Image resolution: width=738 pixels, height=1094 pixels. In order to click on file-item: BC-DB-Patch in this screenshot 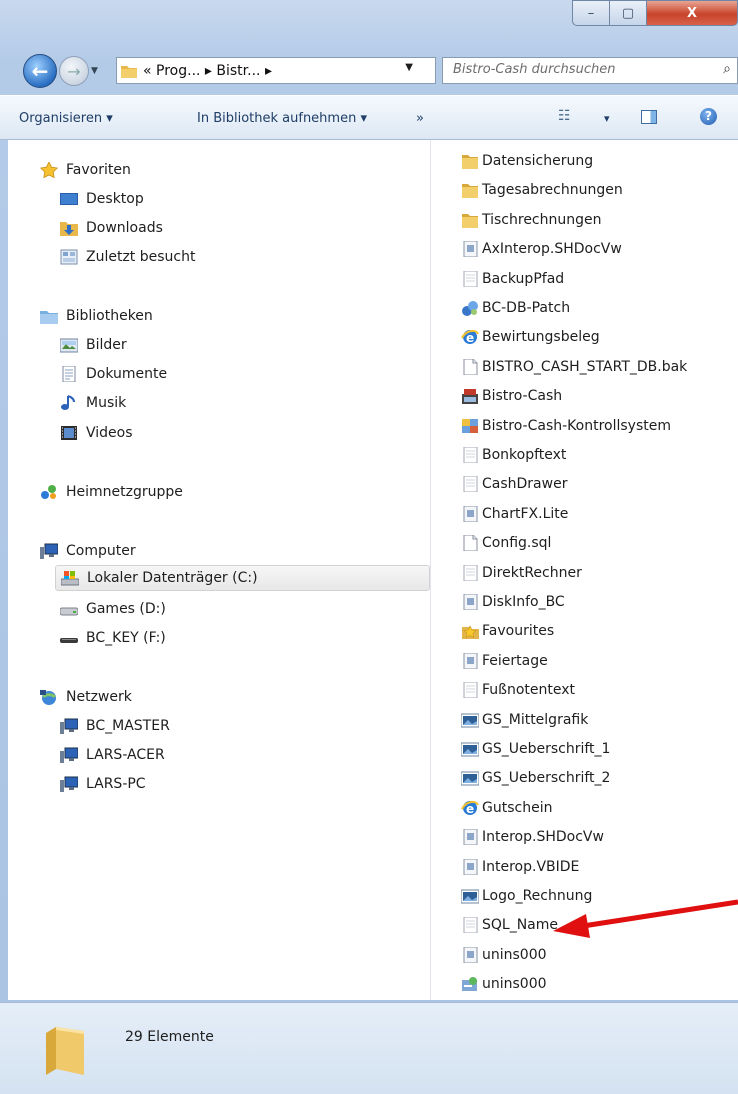, I will do `click(515, 308)`.